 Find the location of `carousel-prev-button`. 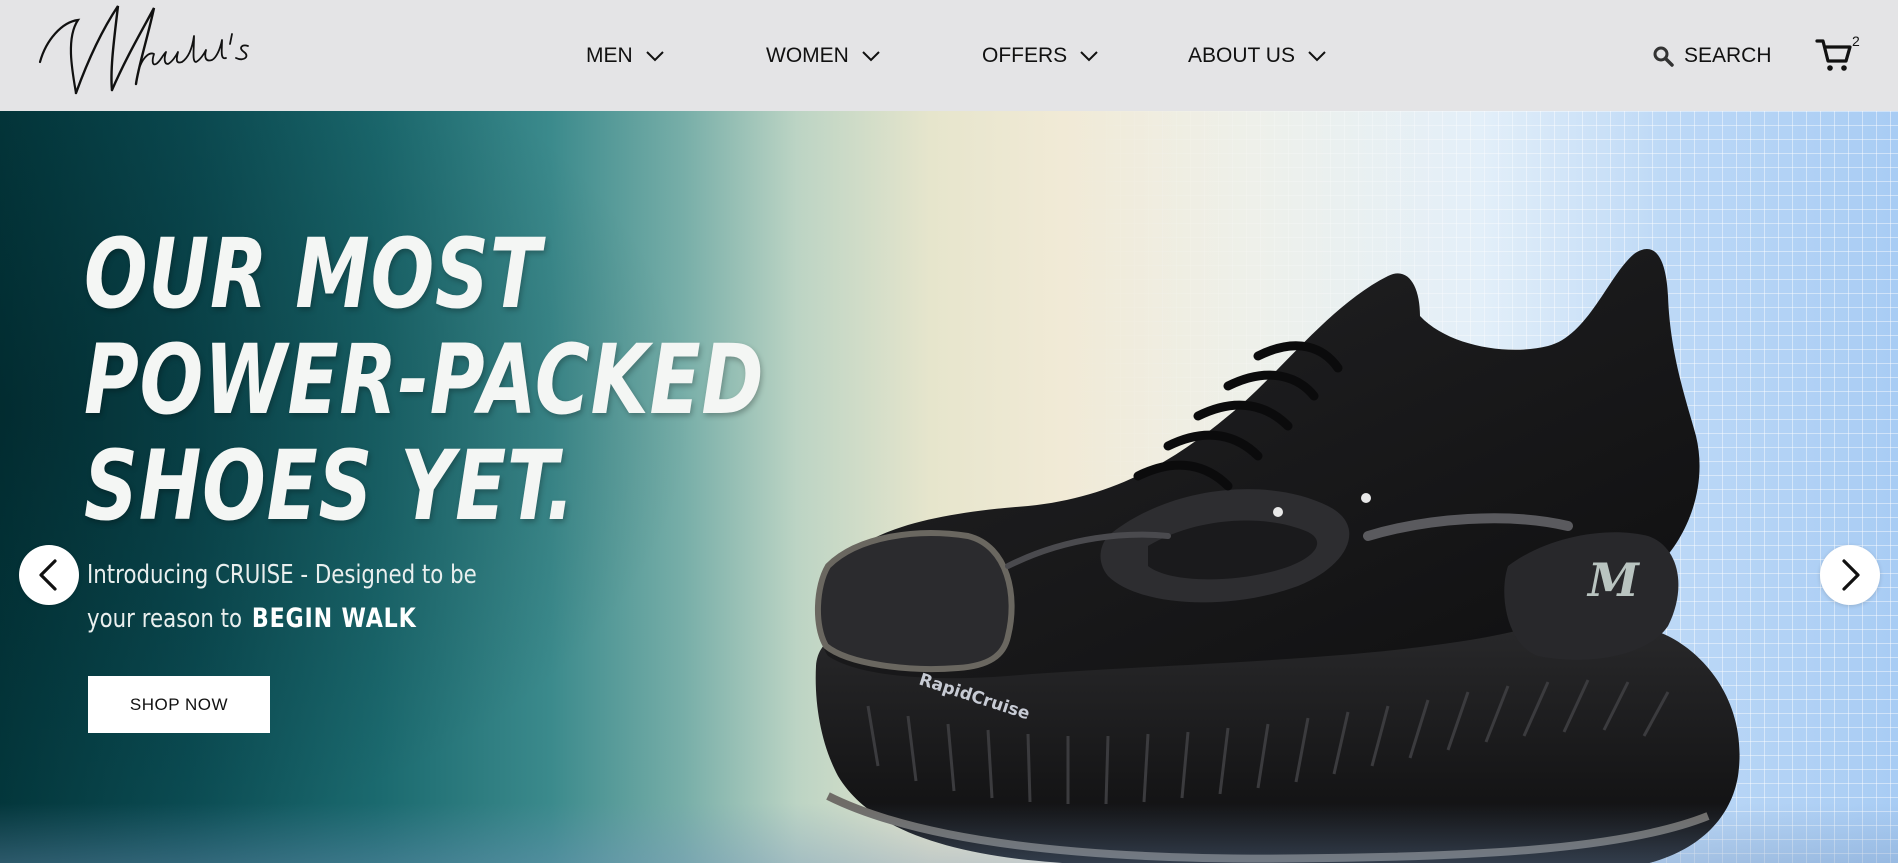

carousel-prev-button is located at coordinates (49, 575).